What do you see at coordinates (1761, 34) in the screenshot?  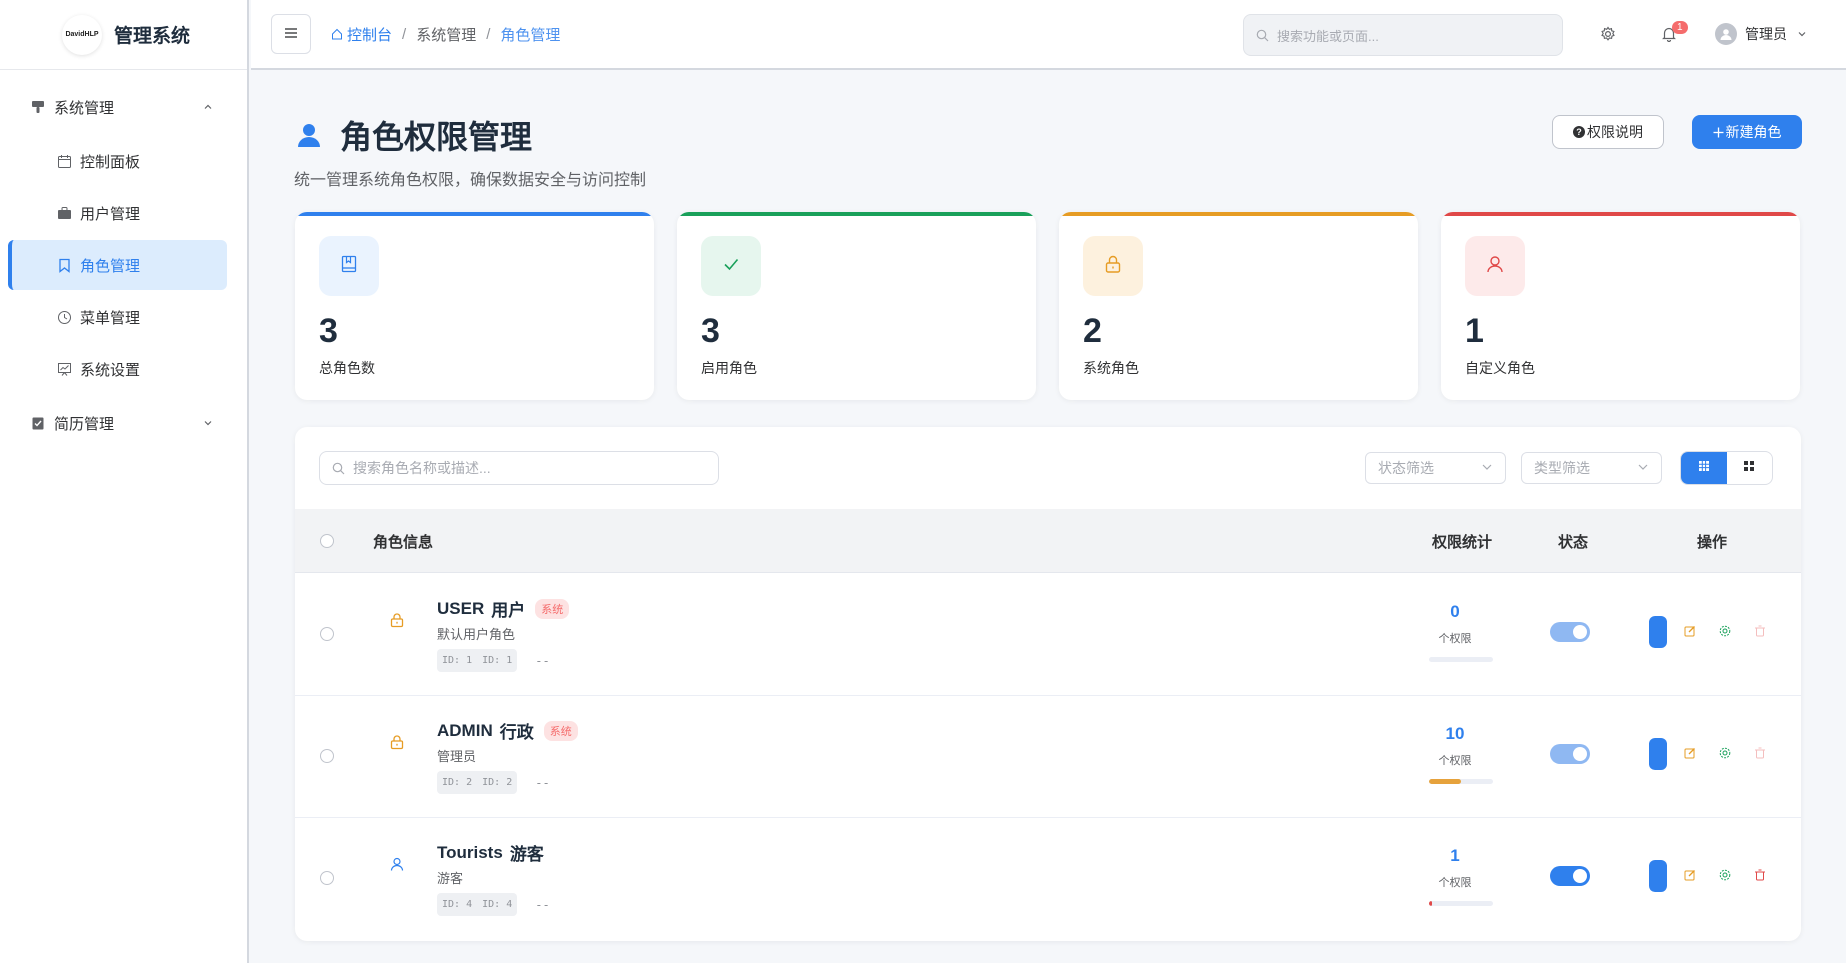 I see `user-menu: 管理员` at bounding box center [1761, 34].